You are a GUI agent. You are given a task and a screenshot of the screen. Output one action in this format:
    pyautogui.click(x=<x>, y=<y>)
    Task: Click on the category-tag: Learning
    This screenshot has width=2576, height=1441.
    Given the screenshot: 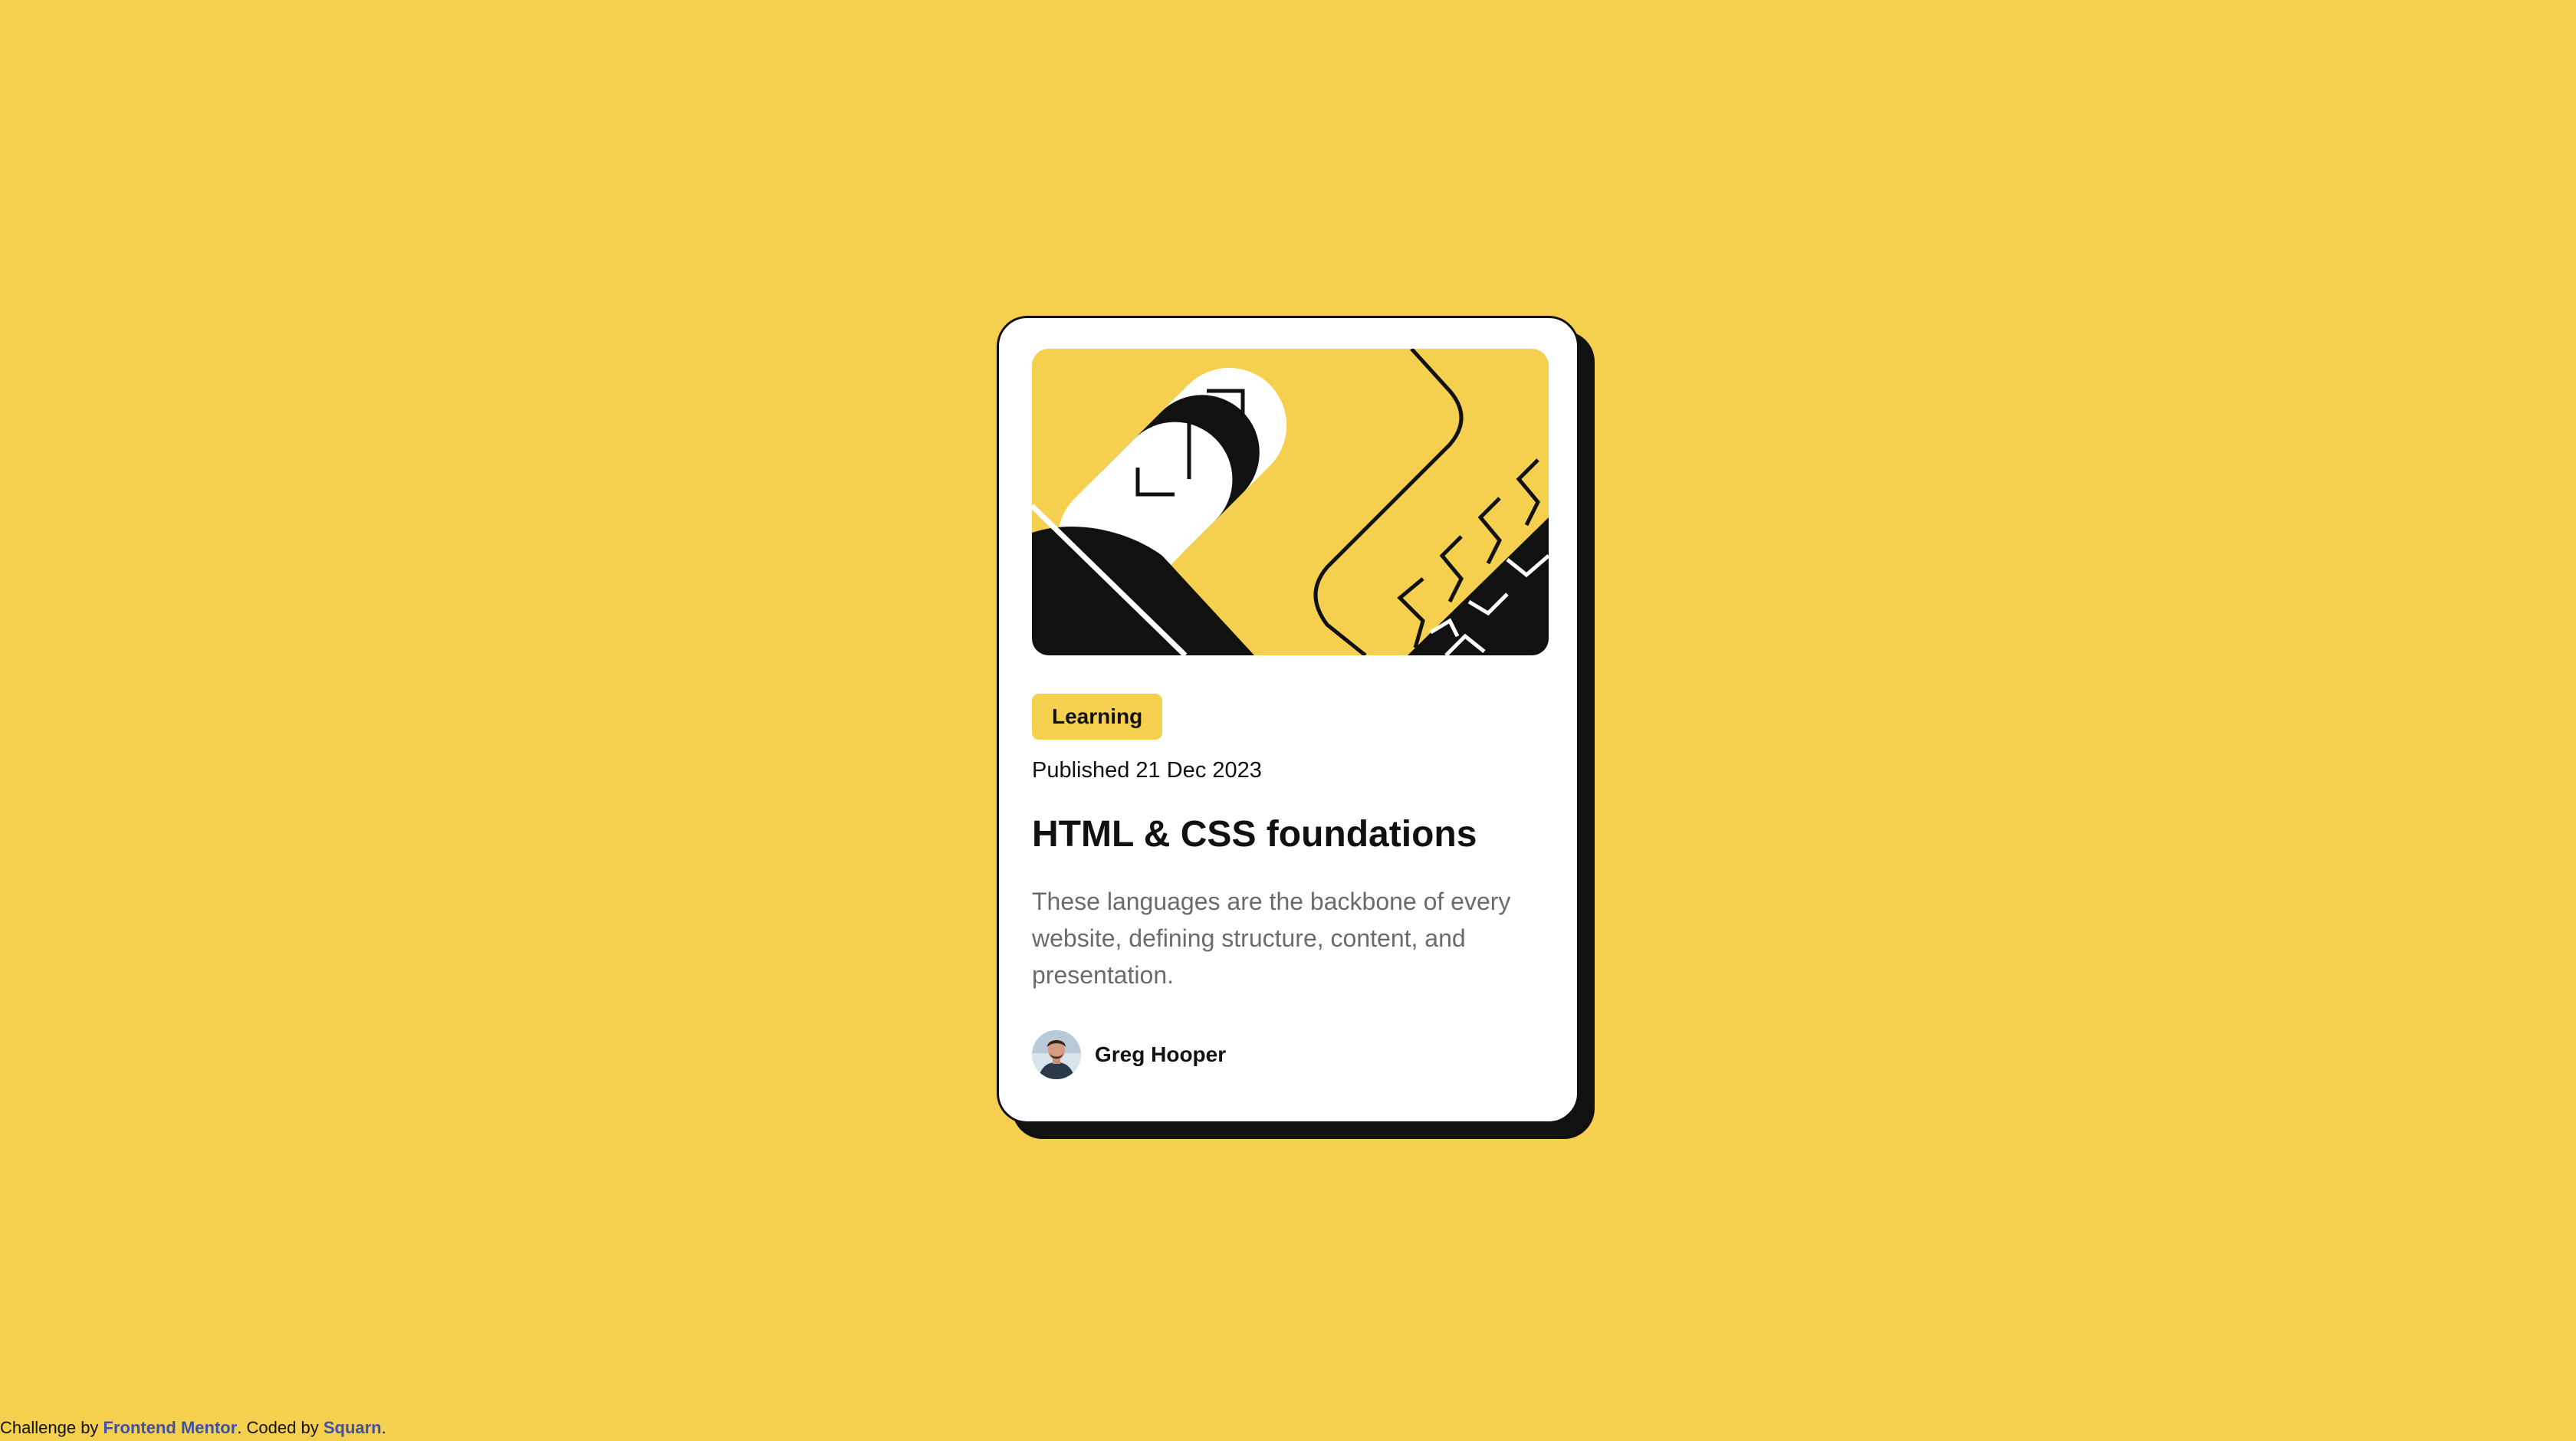 What is the action you would take?
    pyautogui.click(x=1097, y=717)
    